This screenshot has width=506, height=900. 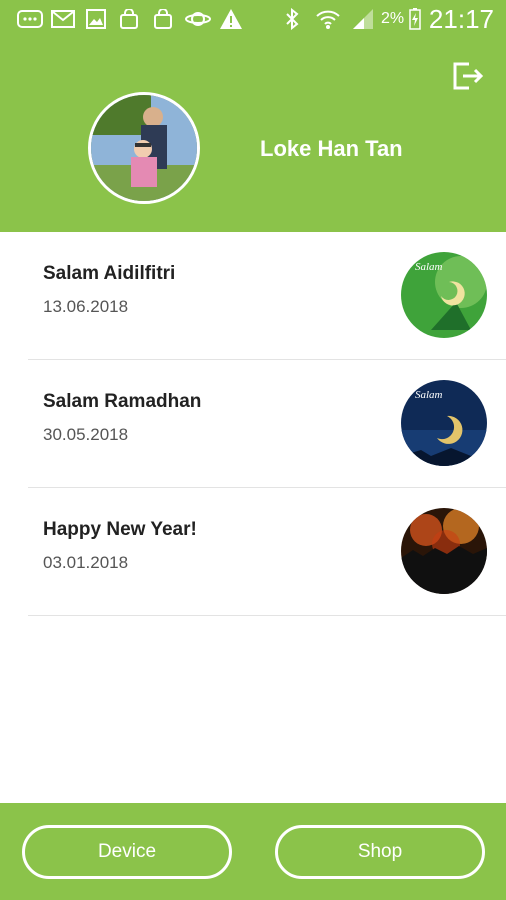 What do you see at coordinates (96, 19) in the screenshot?
I see `image-icon` at bounding box center [96, 19].